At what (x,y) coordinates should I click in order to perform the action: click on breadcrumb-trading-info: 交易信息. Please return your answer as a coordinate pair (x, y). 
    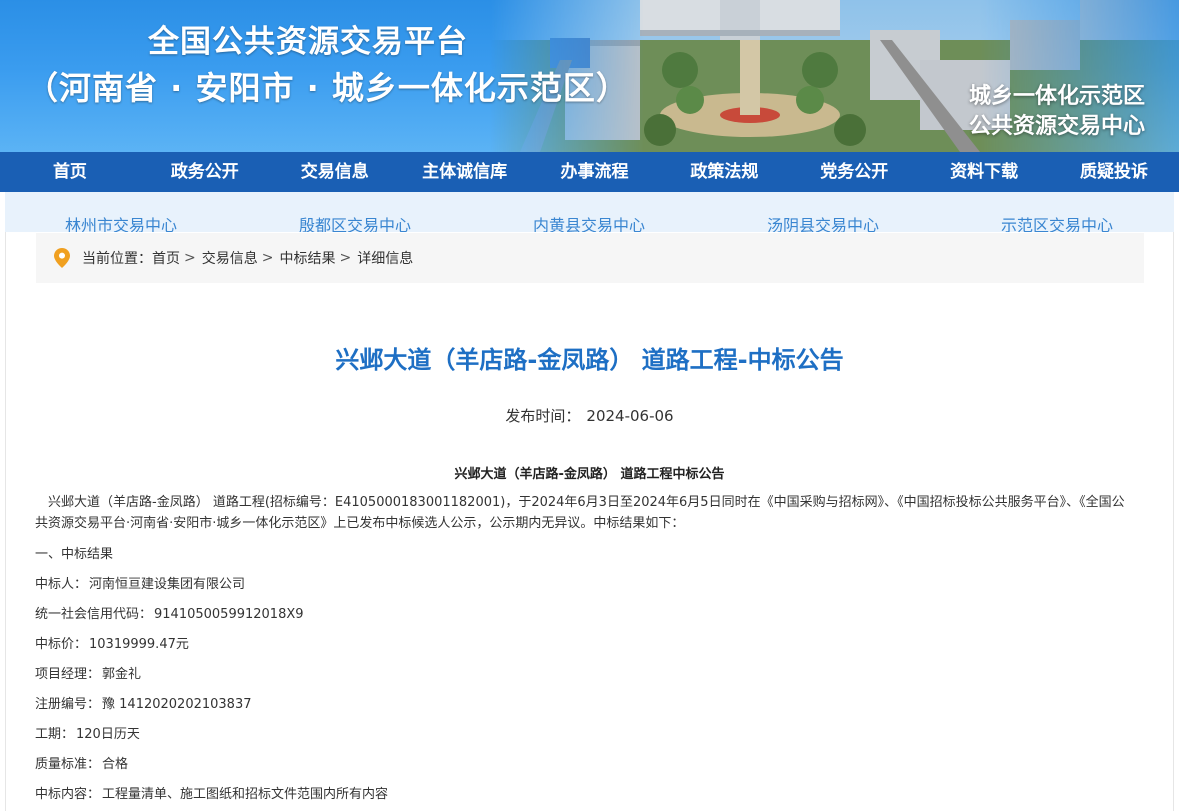
    Looking at the image, I should click on (230, 258).